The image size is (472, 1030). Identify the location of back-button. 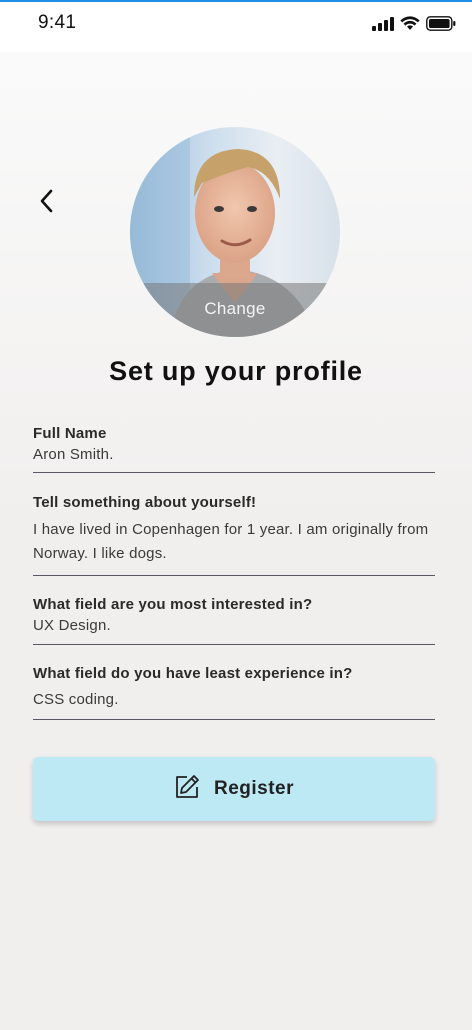
(47, 203).